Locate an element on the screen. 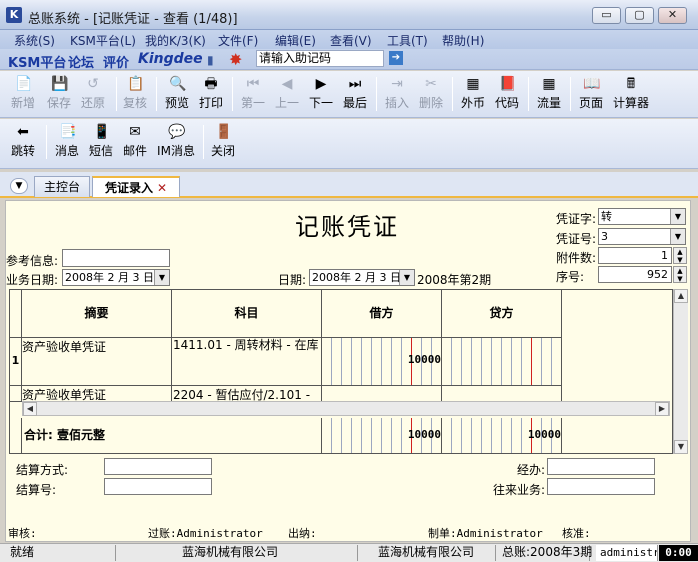 Image resolution: width=698 pixels, height=562 pixels. sequence-input: 952 is located at coordinates (635, 274).